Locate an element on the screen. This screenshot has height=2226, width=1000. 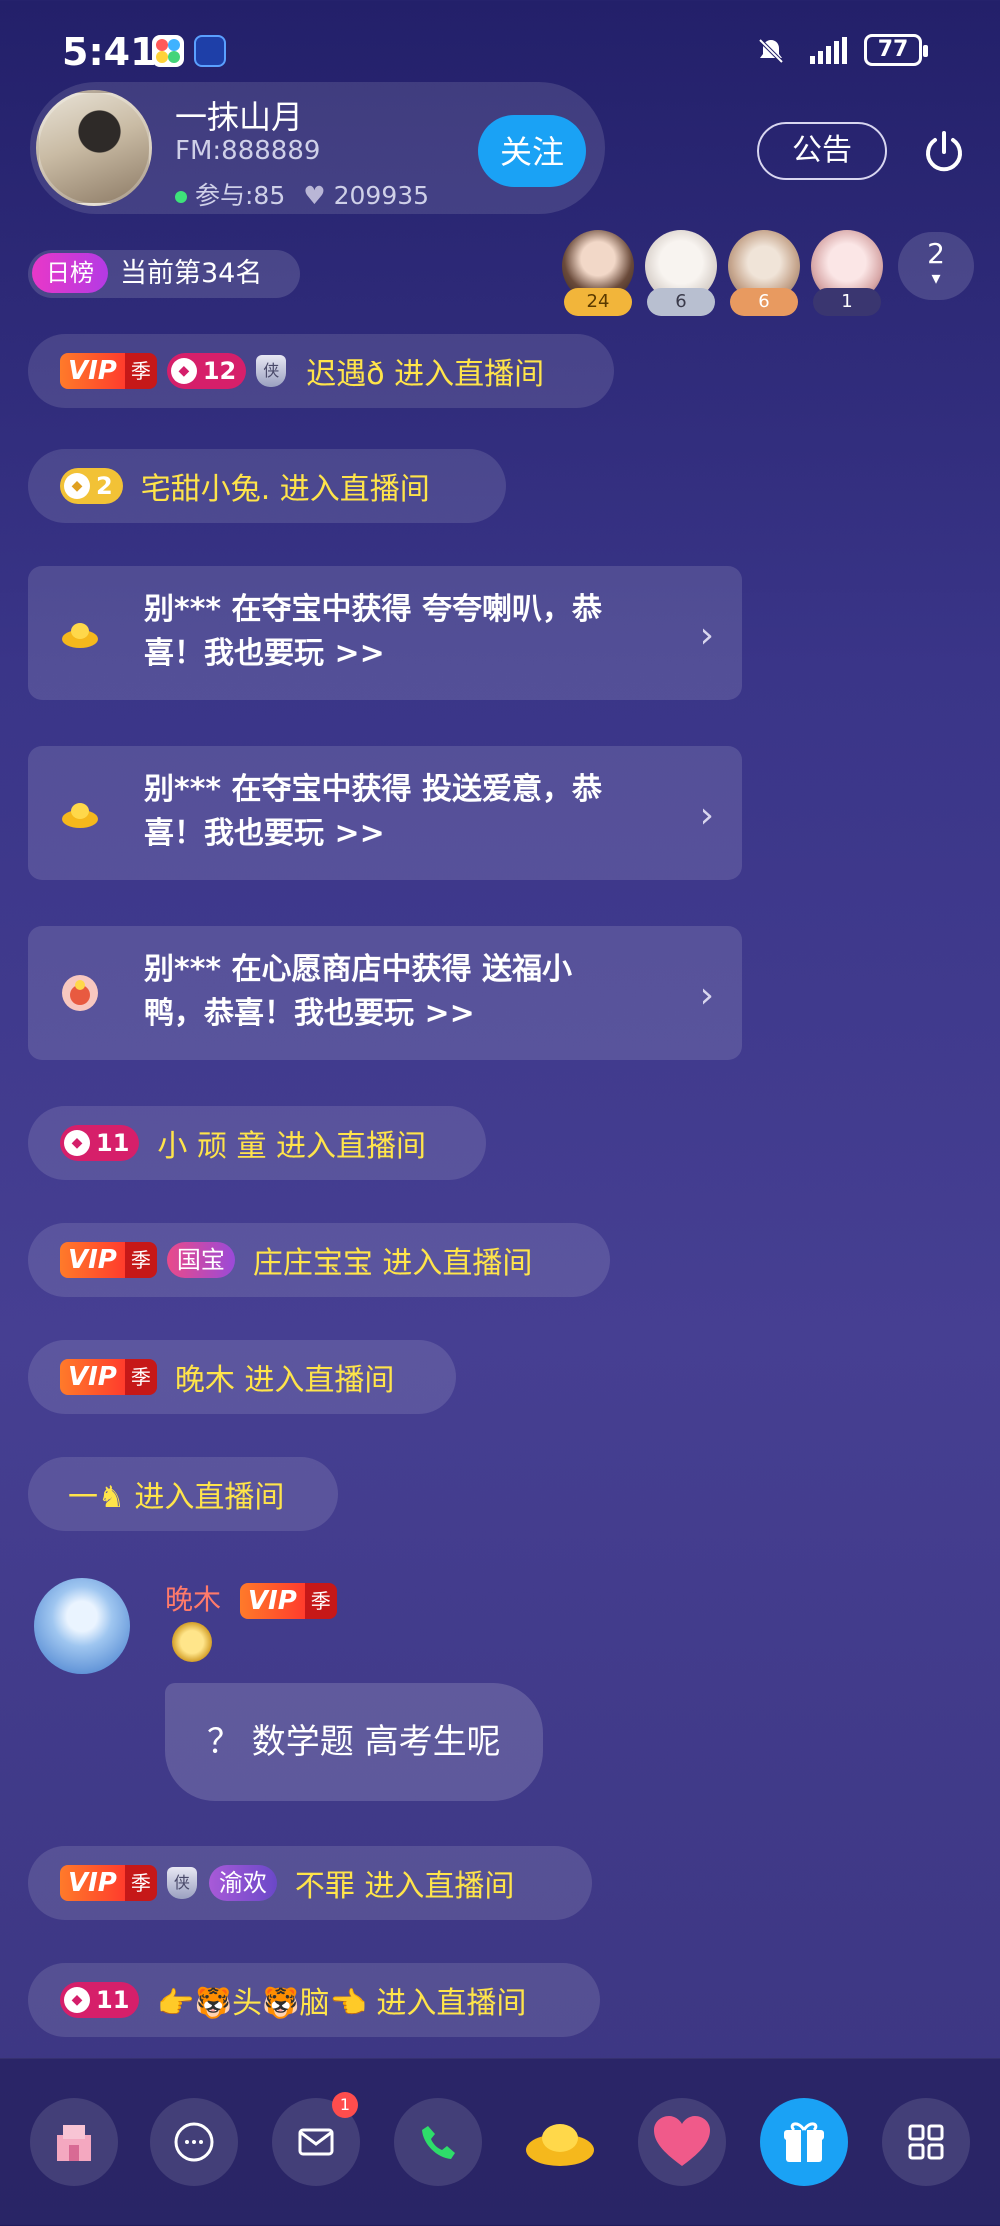
wish-shop-card: 别*** 在心愿商店中获得 送福小鸭，恭喜！我也要玩 >> › is located at coordinates (385, 993).